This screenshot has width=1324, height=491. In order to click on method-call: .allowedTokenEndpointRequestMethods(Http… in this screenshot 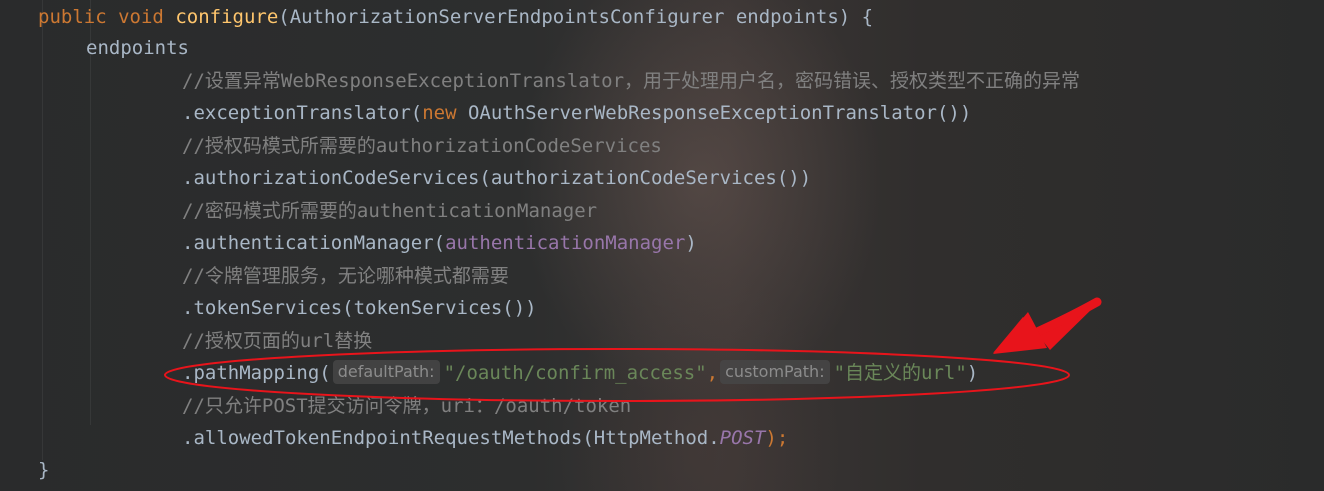, I will do `click(451, 438)`.